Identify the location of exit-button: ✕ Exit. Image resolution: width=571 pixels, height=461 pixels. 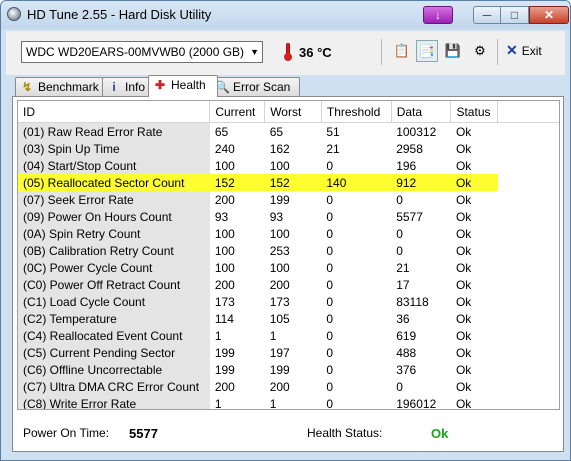
(524, 50).